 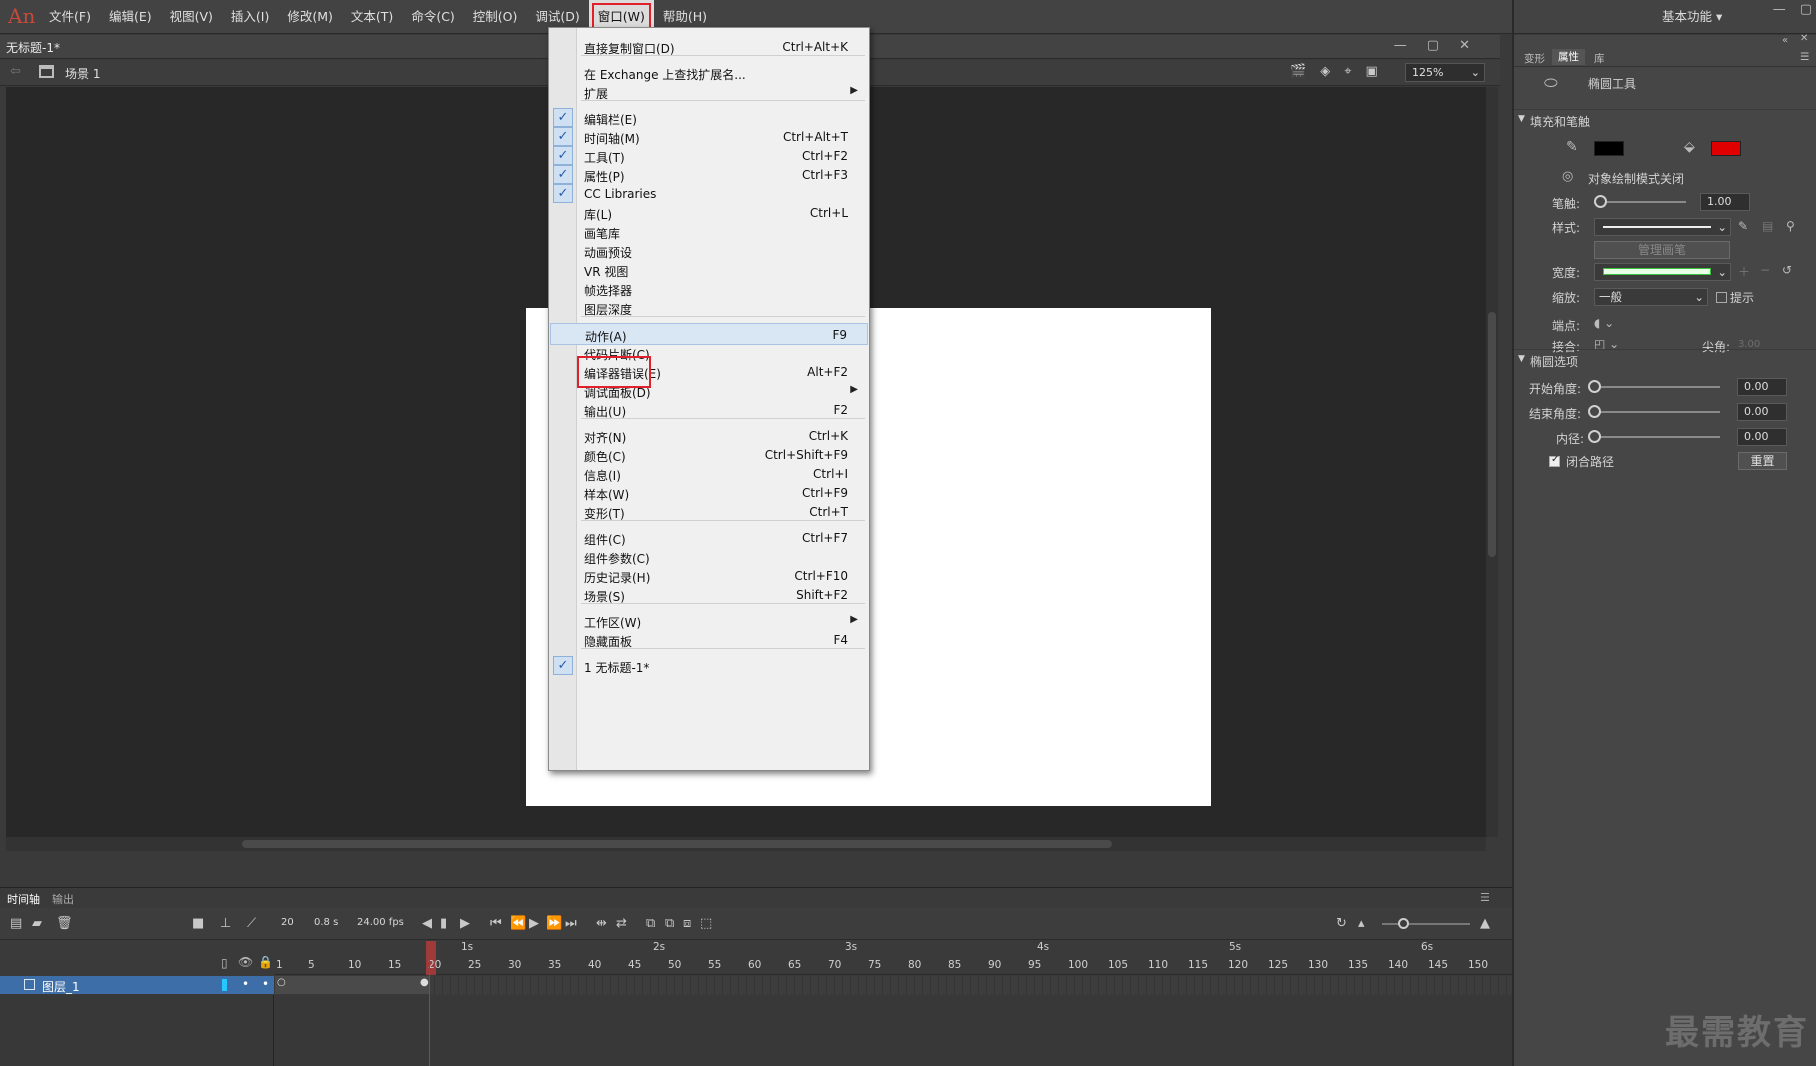 I want to click on zoom-in-icon: ▲, so click(x=1485, y=923).